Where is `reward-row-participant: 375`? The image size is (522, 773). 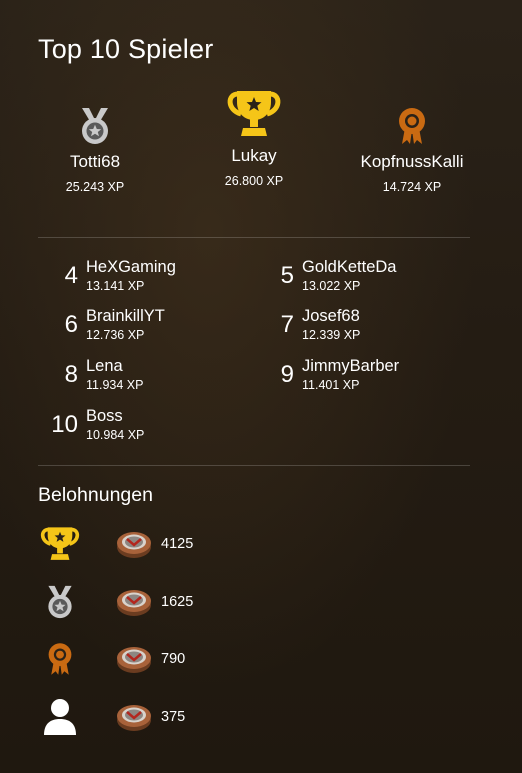 reward-row-participant: 375 is located at coordinates (188, 717).